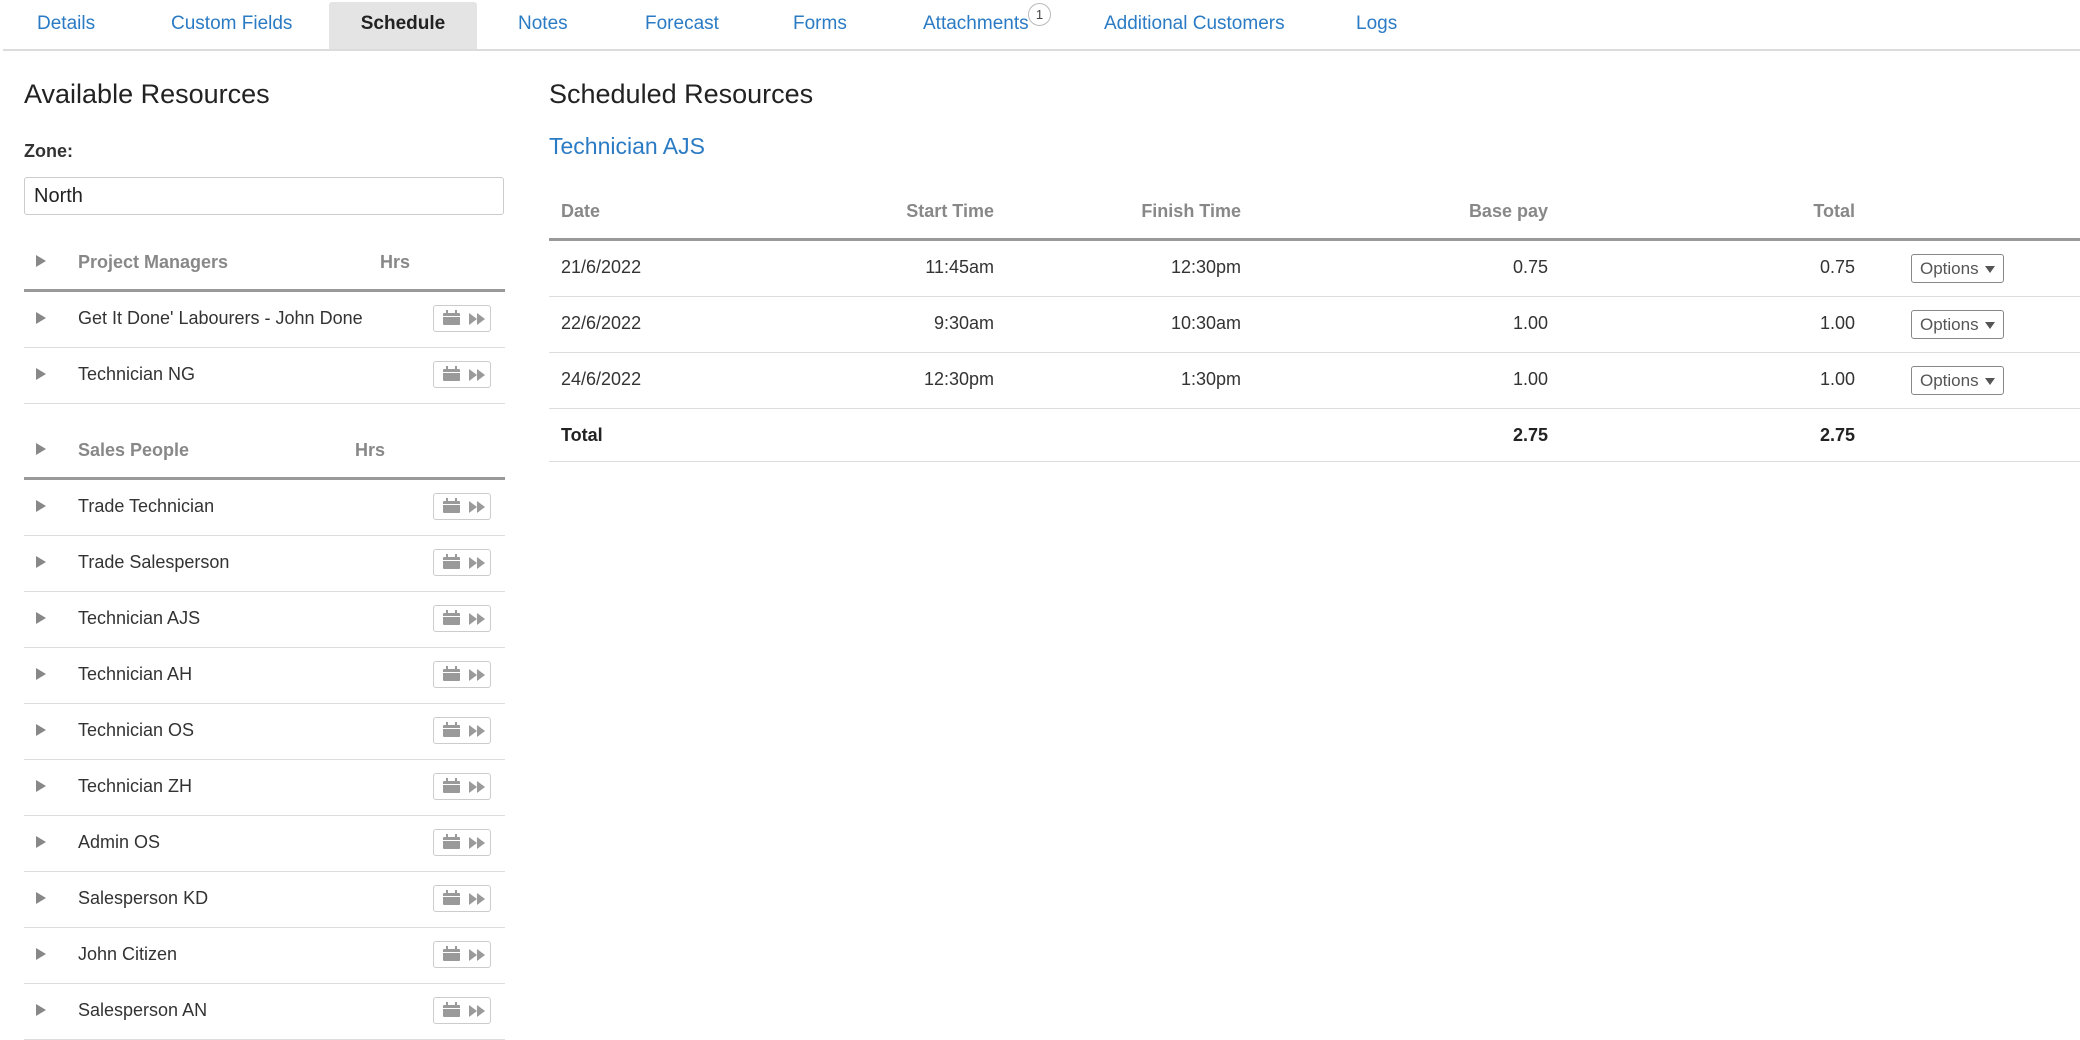  I want to click on date-link: 21/6/2022, so click(601, 267).